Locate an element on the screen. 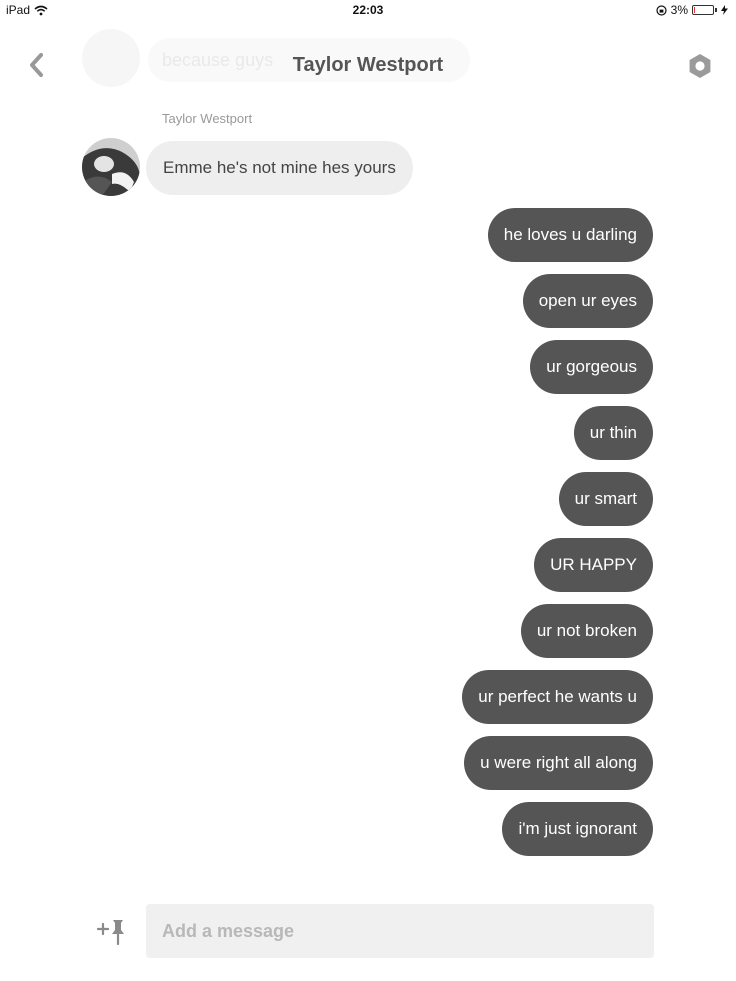 The width and height of the screenshot is (736, 981). add-attachment-button is located at coordinates (112, 931).